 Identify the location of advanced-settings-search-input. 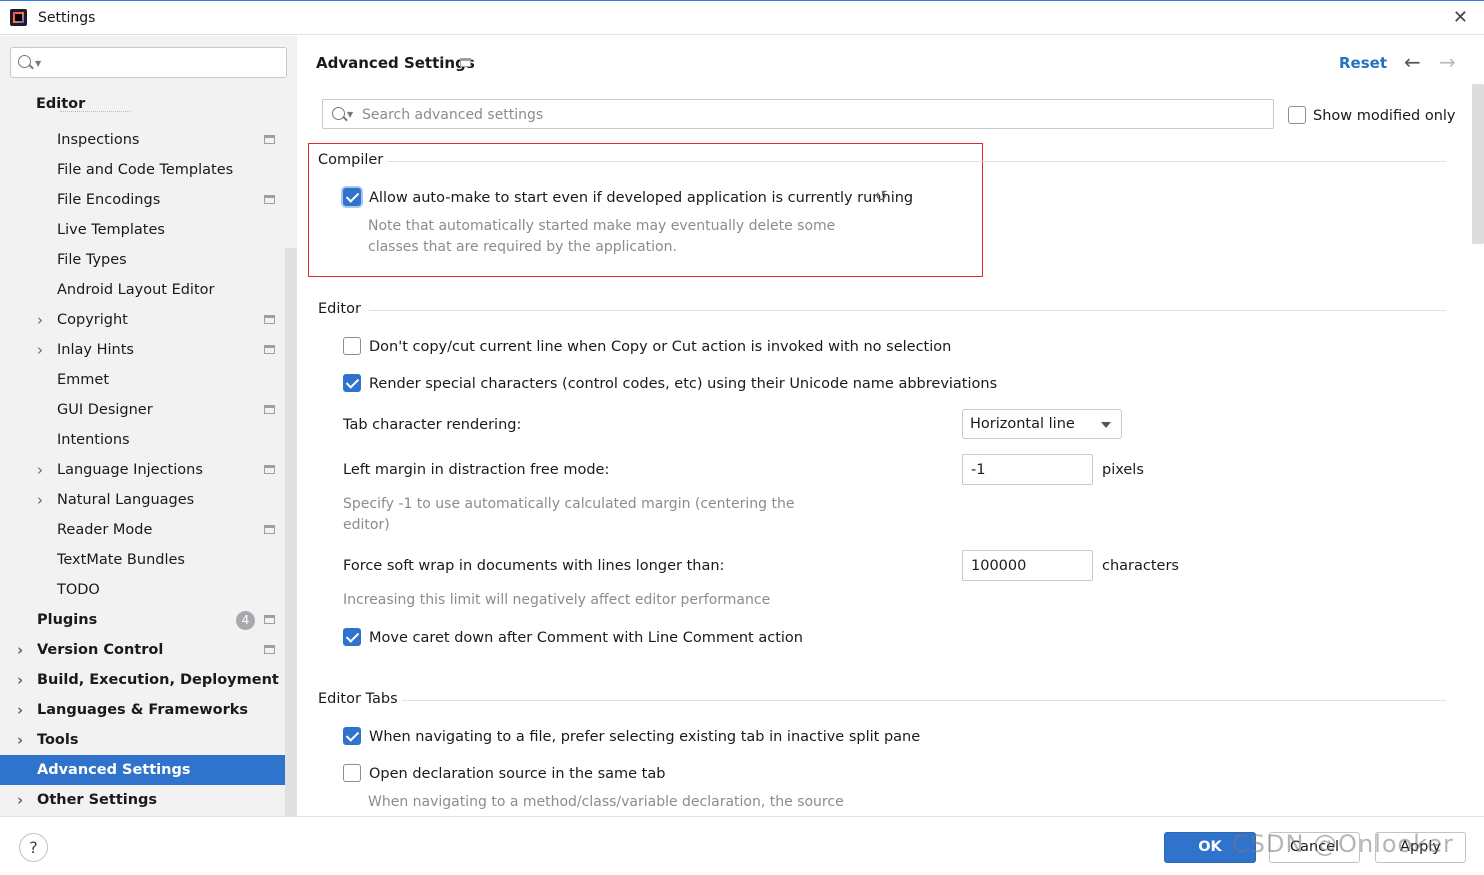
(812, 114).